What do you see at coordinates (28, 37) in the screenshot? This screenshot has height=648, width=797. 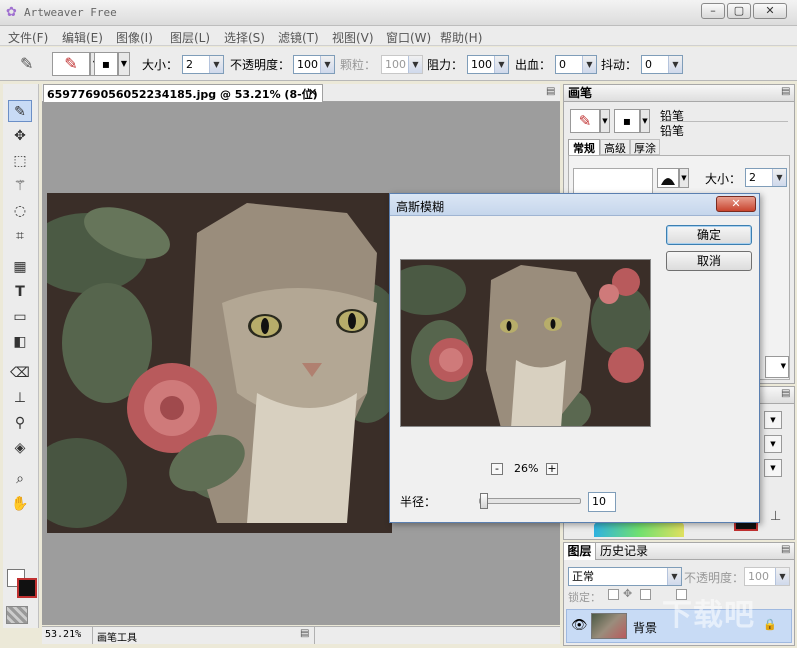 I see `menu-file: 文件(F)` at bounding box center [28, 37].